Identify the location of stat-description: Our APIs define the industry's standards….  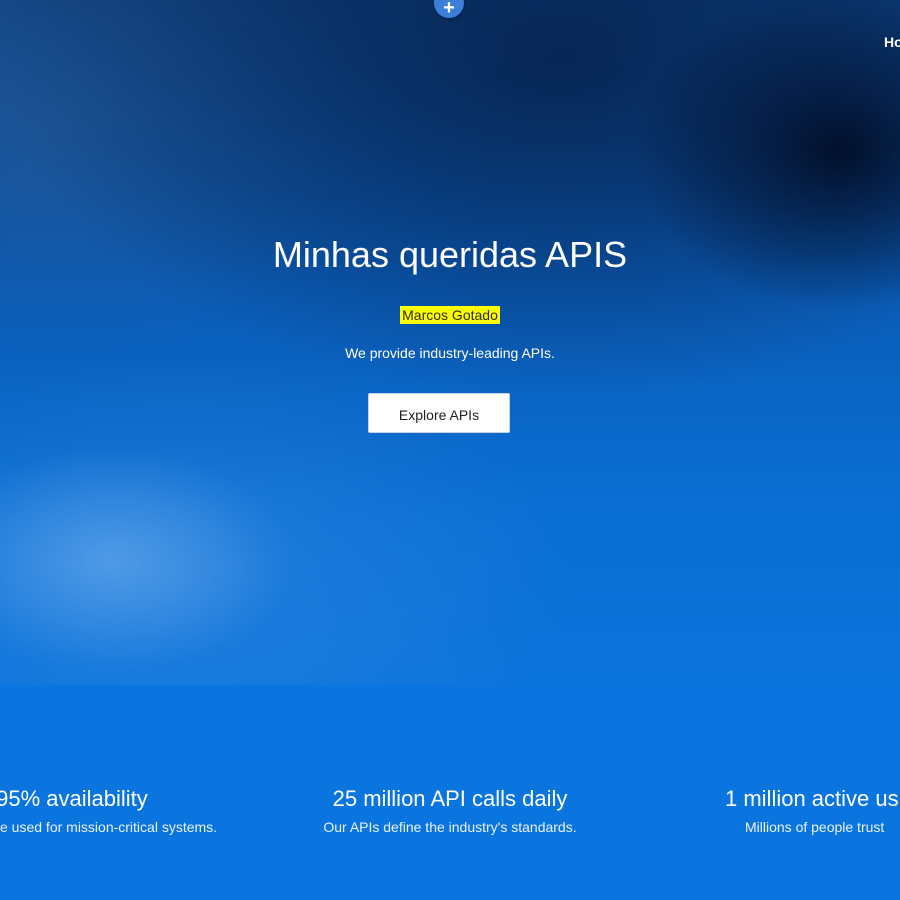
(450, 827).